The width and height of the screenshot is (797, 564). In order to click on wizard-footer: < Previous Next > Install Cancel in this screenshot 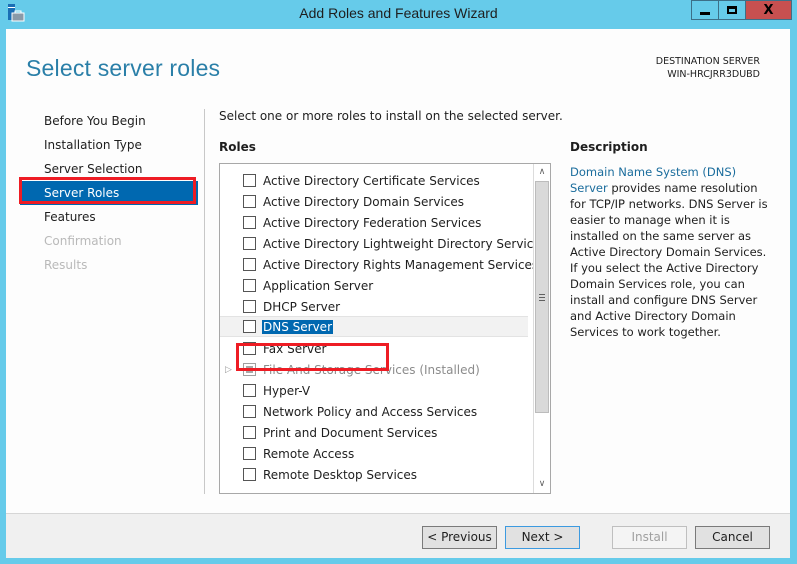, I will do `click(398, 535)`.